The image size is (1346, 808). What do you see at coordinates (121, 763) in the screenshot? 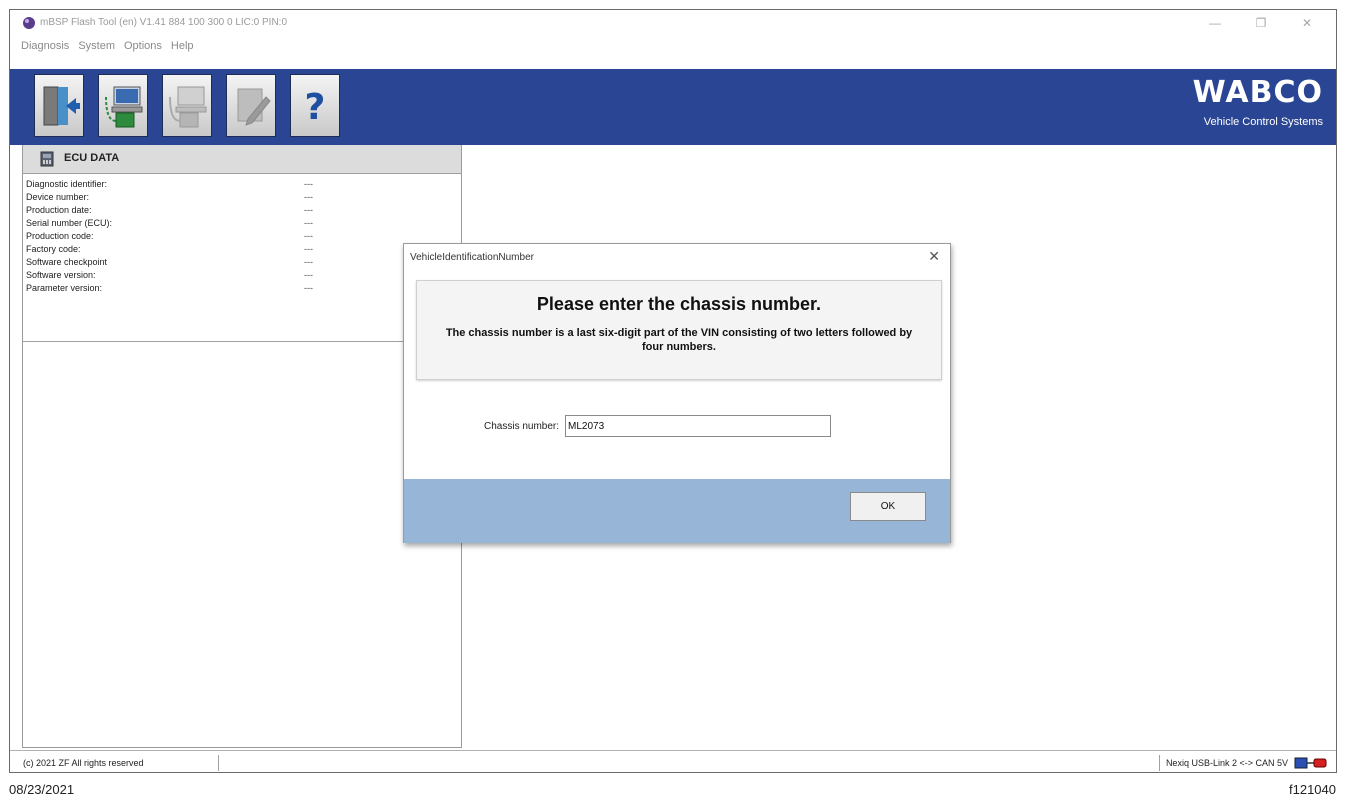
I see `copyright-text: (c) 2021 ZF All rights reserved` at bounding box center [121, 763].